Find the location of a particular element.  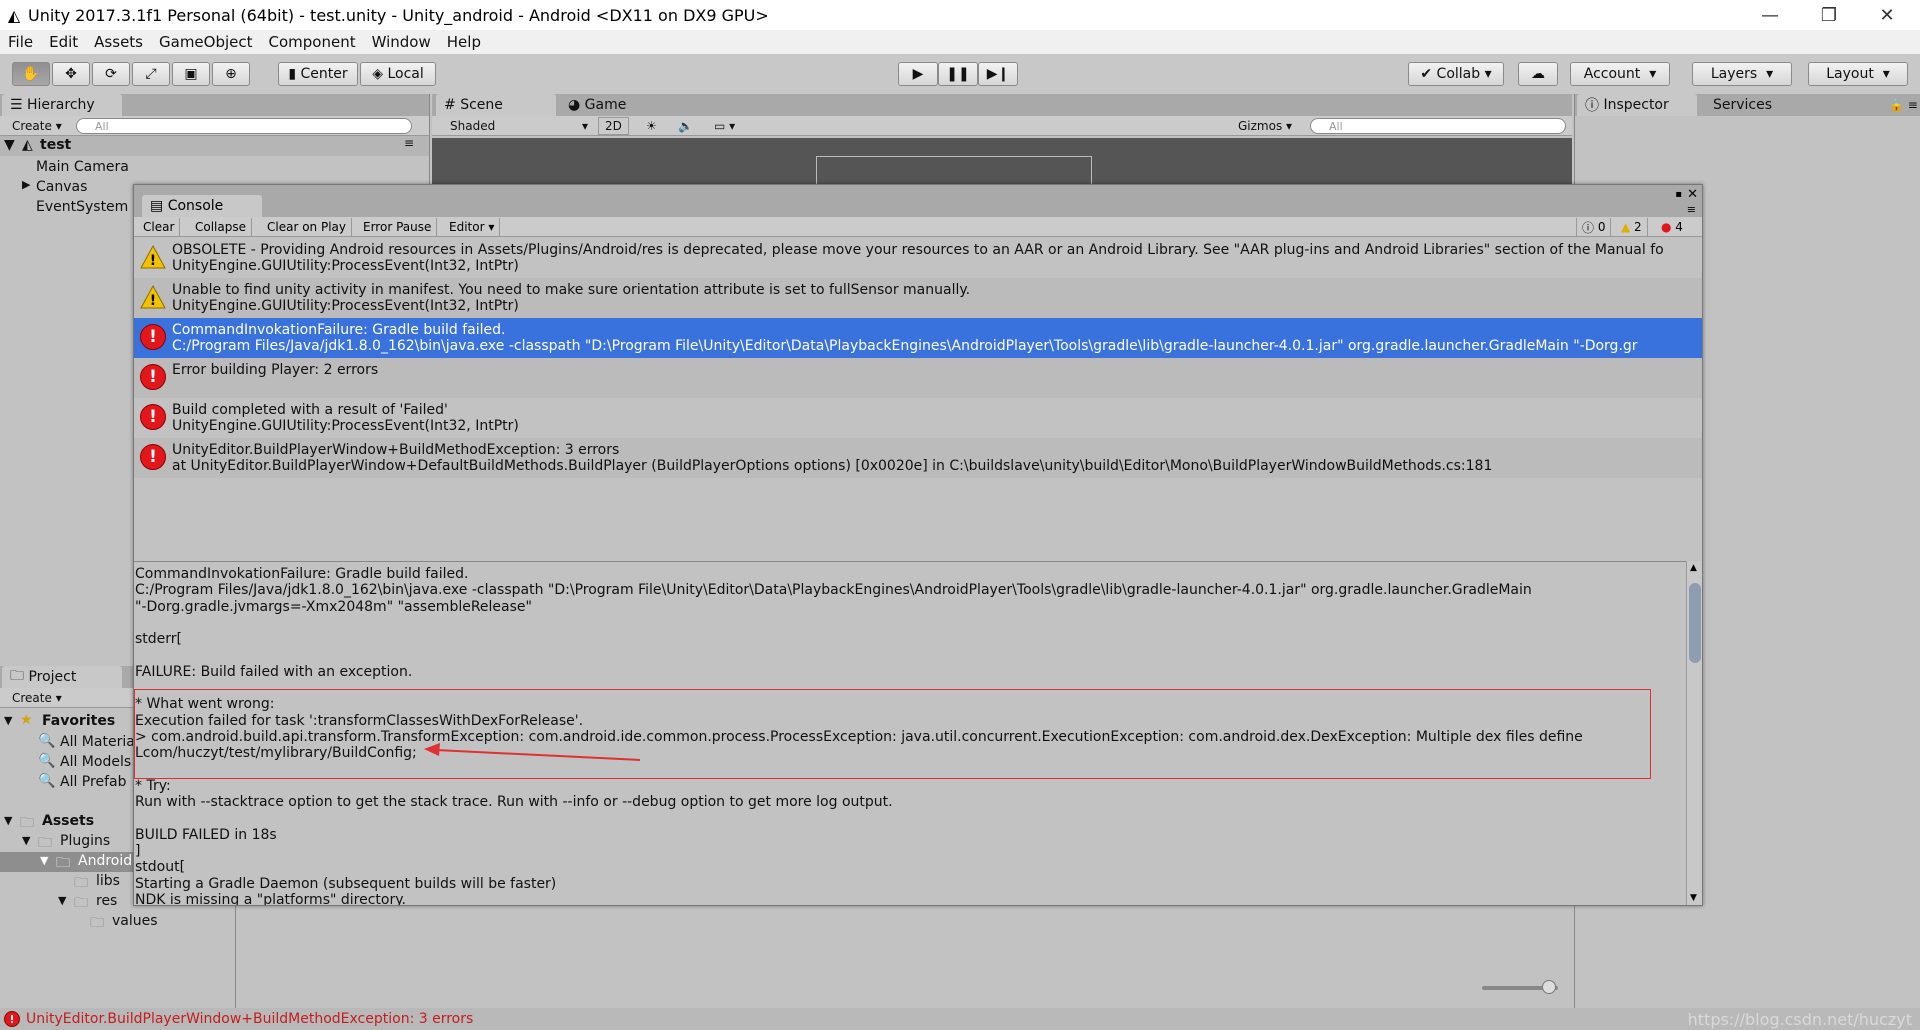

menu-gameobject: GameObject is located at coordinates (206, 42).